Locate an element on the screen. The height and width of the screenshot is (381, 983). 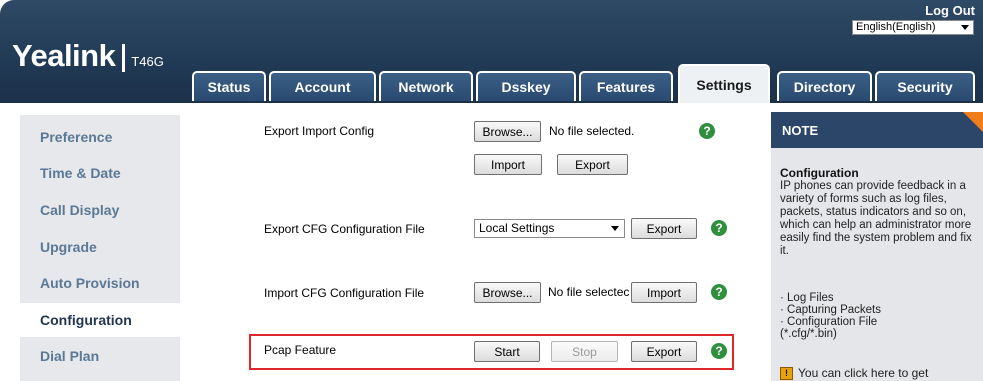
pcap-start-button: Start is located at coordinates (507, 351).